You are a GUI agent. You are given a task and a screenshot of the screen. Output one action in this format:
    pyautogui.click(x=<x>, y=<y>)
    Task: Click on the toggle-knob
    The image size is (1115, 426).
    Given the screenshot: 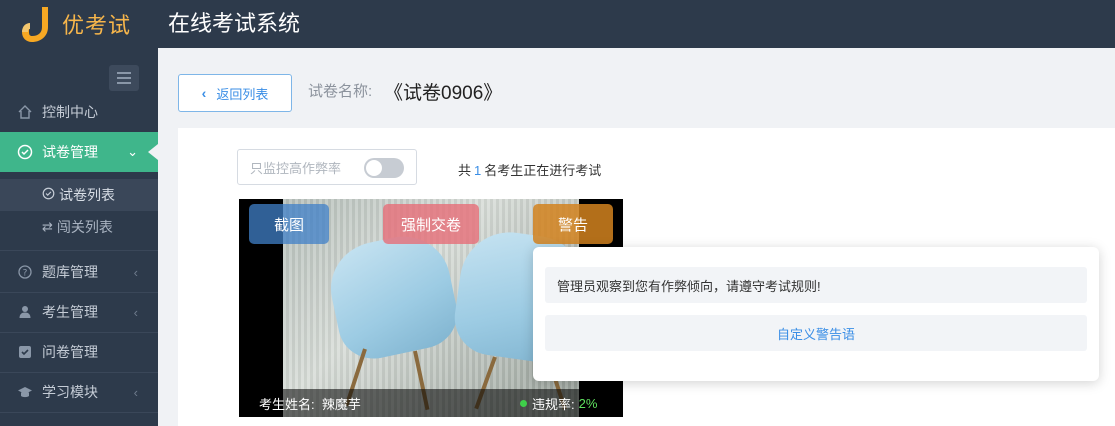 What is the action you would take?
    pyautogui.click(x=374, y=168)
    